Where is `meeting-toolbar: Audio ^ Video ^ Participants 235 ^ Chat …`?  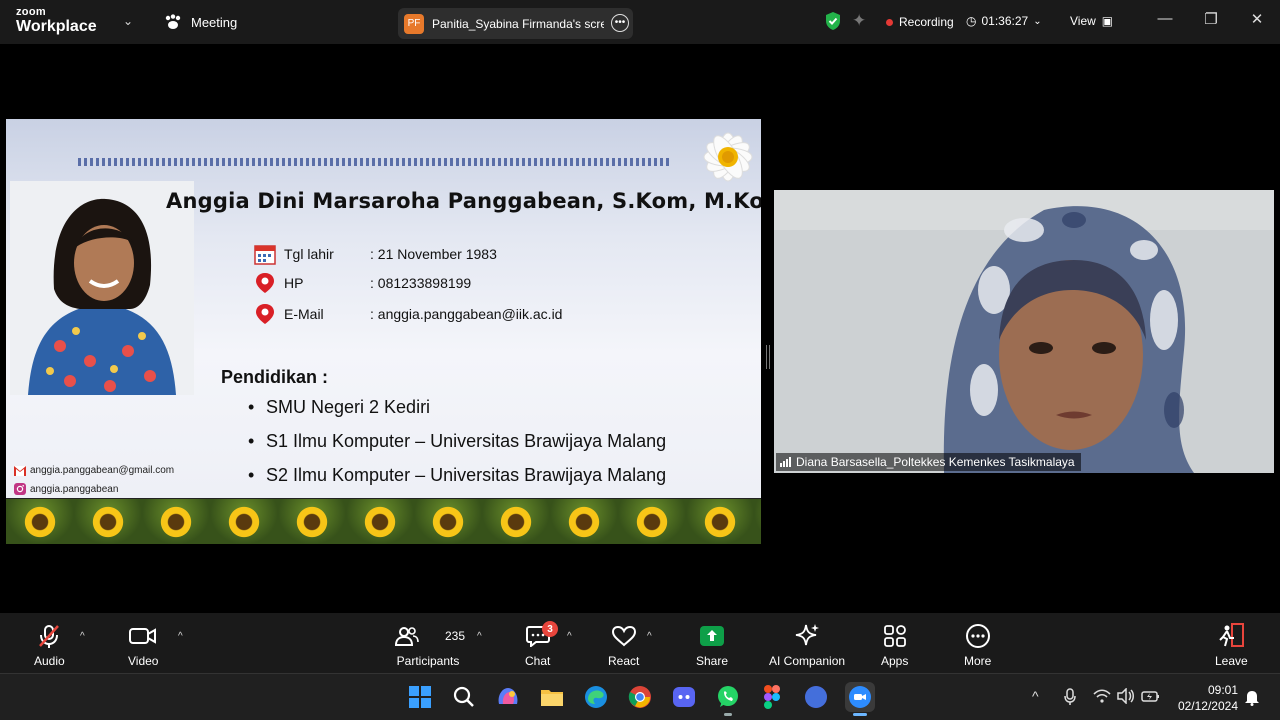
meeting-toolbar: Audio ^ Video ^ Participants 235 ^ Chat … is located at coordinates (640, 643).